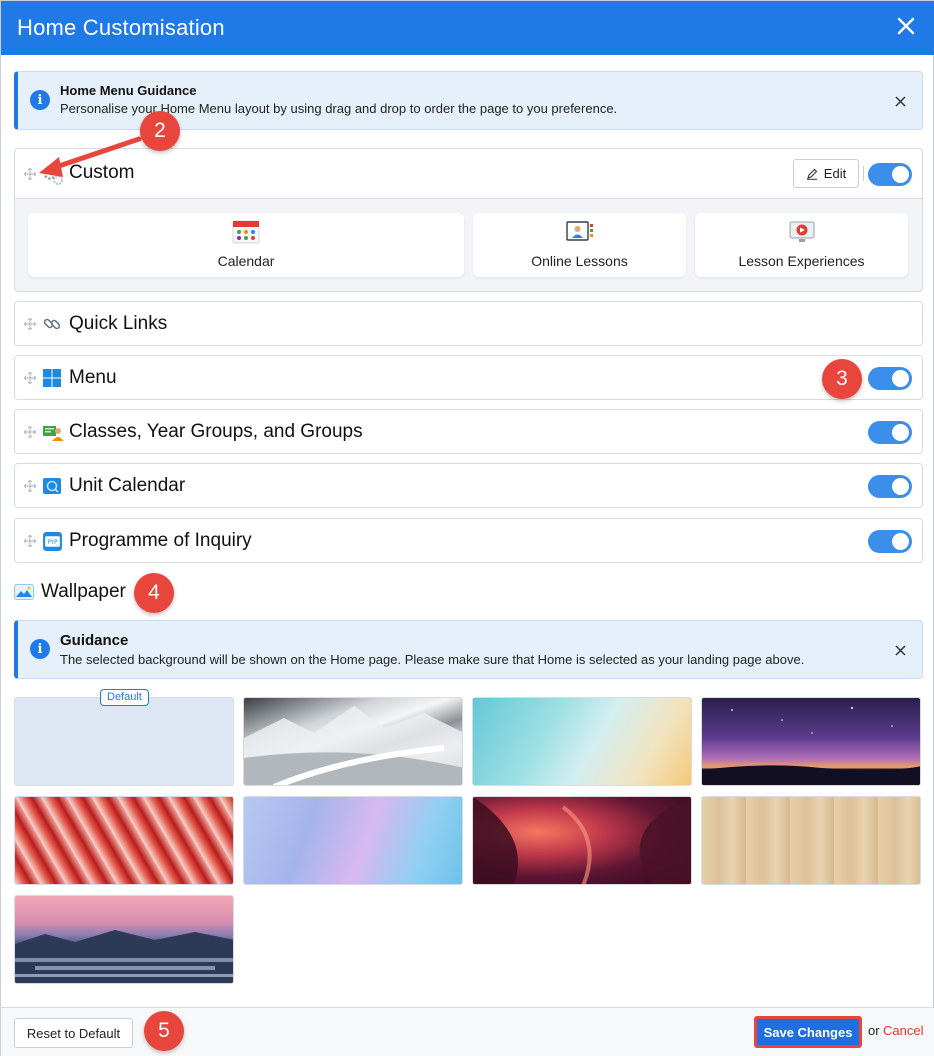  I want to click on section-programme-of-inquiry: PYP Programme of Inquiry, so click(468, 540).